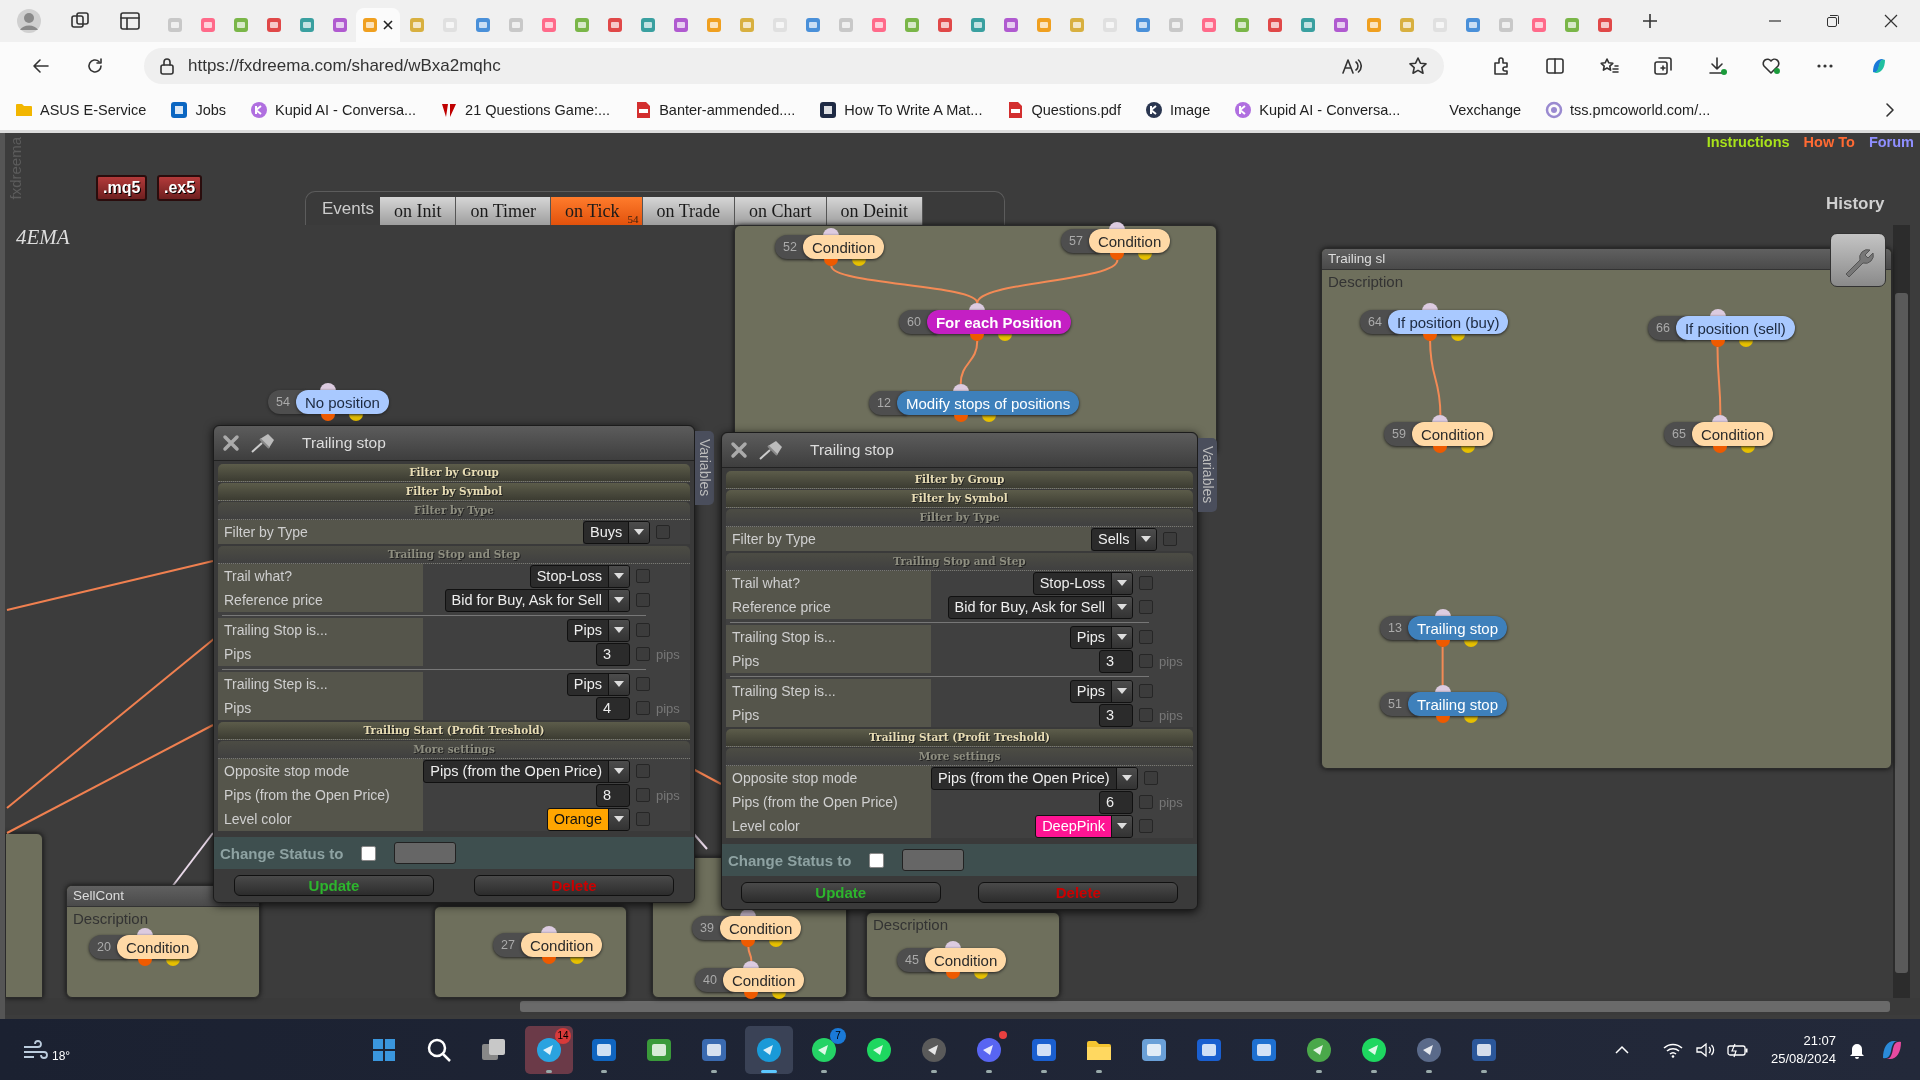 The image size is (1920, 1080). I want to click on bookmark: Image, so click(1177, 110).